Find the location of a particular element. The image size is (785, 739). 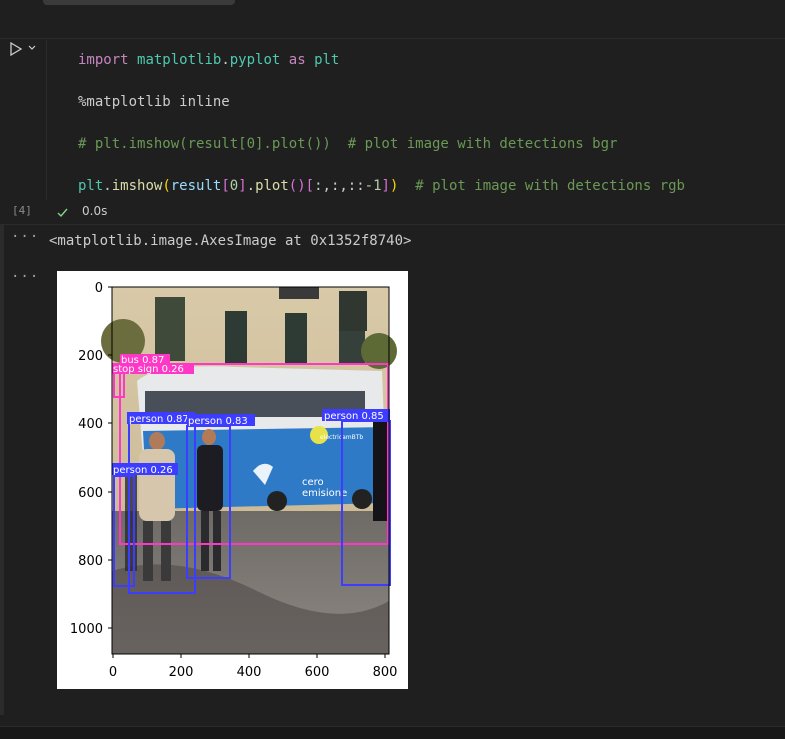

x-tick: 600 is located at coordinates (317, 672).